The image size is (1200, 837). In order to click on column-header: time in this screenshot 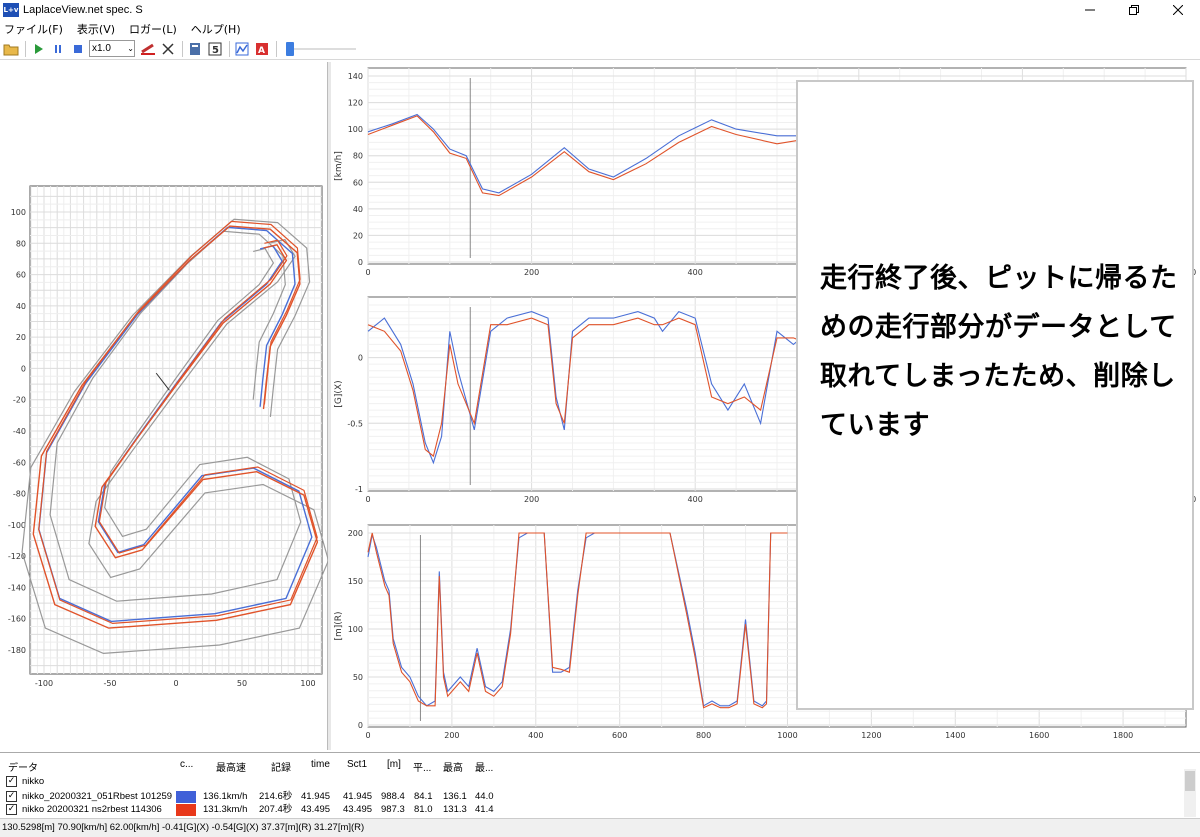, I will do `click(320, 764)`.